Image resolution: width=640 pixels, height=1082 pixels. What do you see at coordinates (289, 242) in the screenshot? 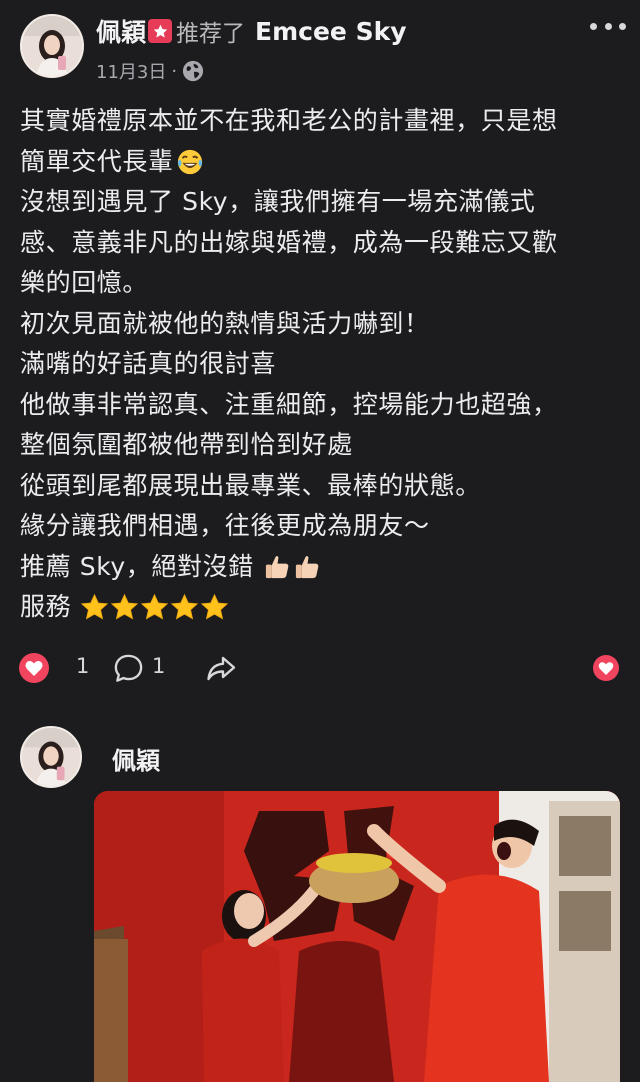
I see `post-line: 感、意義非凡的出嫁與婚禮，成為一段難忘又歡` at bounding box center [289, 242].